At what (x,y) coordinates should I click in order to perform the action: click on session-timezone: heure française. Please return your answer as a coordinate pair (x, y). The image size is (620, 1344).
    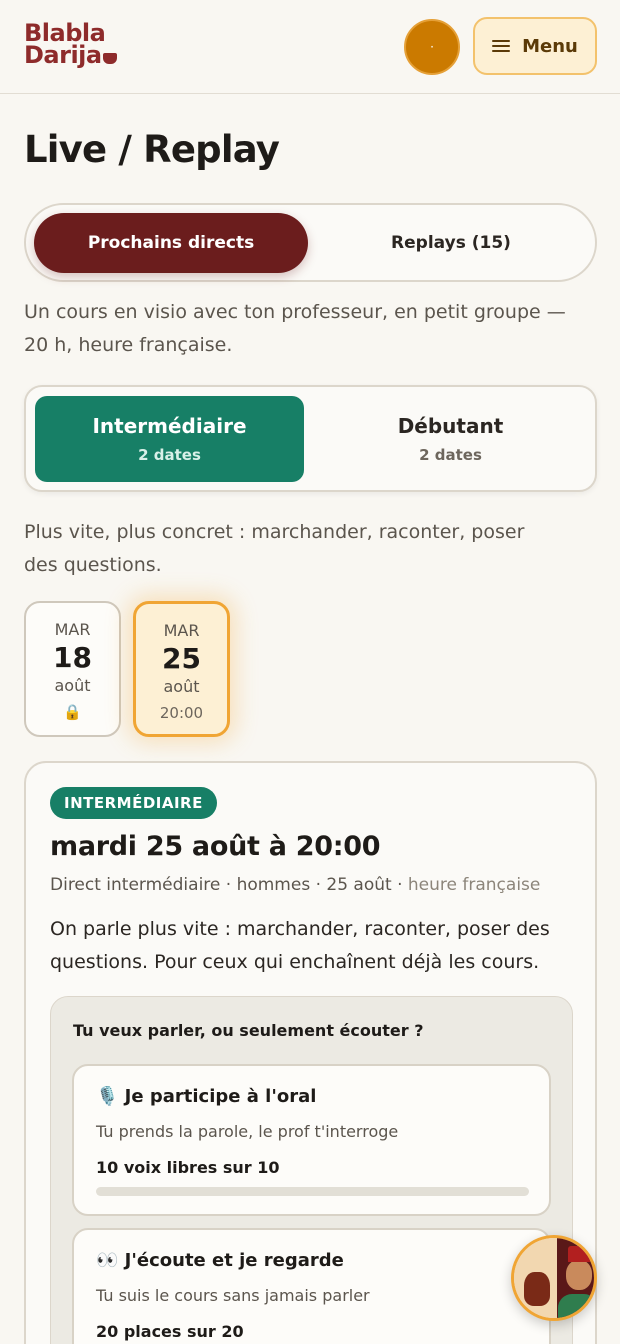
    Looking at the image, I should click on (474, 885).